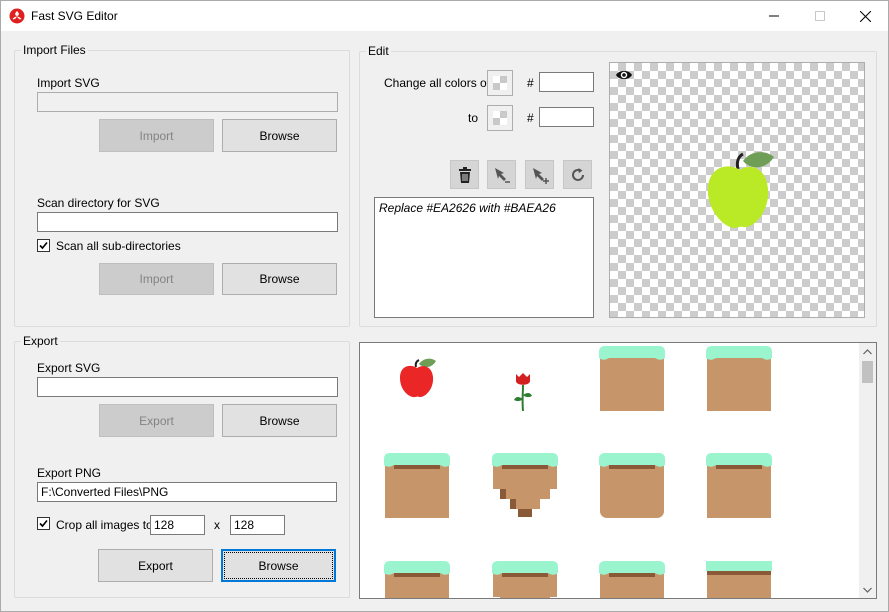  What do you see at coordinates (444, 16) in the screenshot?
I see `title-bar: Fast SVG Editor` at bounding box center [444, 16].